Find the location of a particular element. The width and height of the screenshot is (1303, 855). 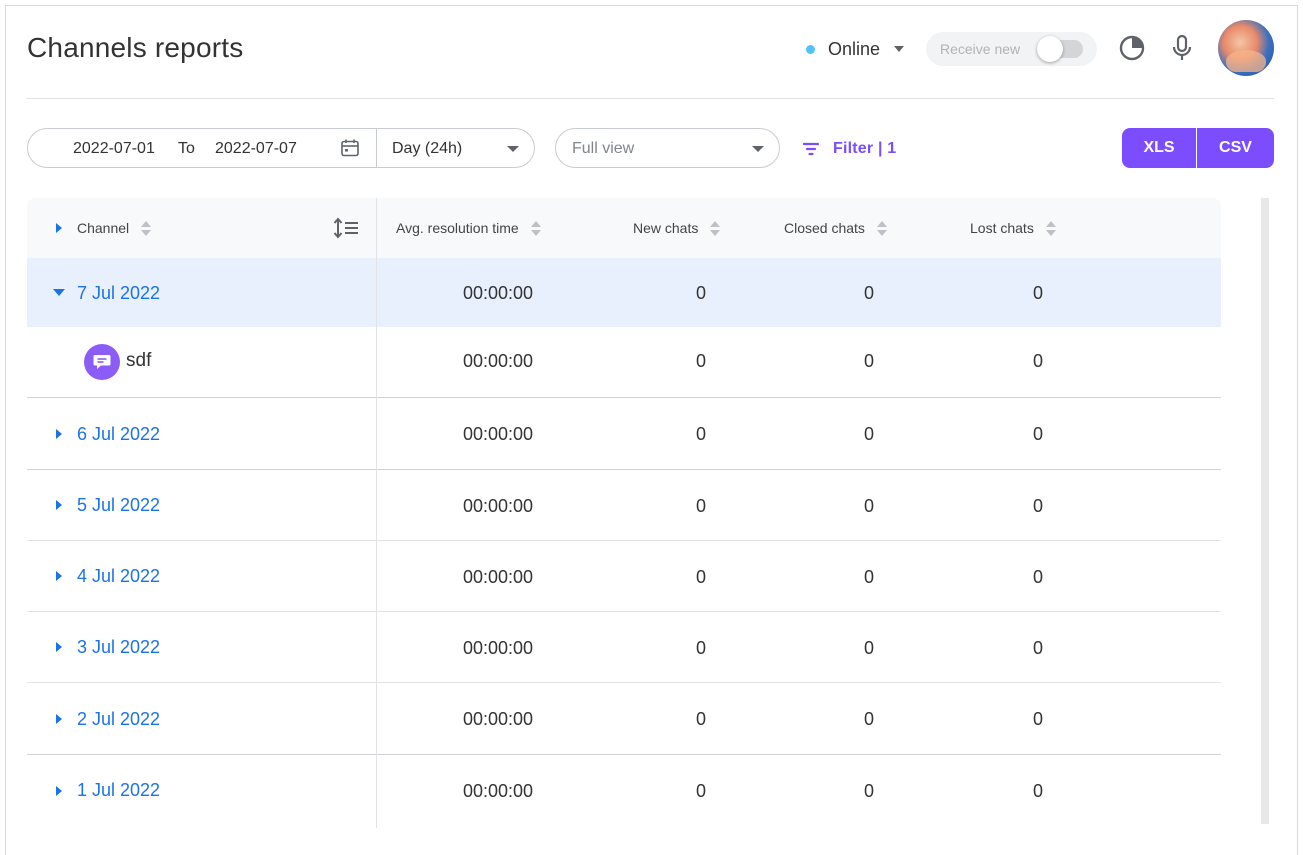

view-select-placeholder: Full view is located at coordinates (603, 148).